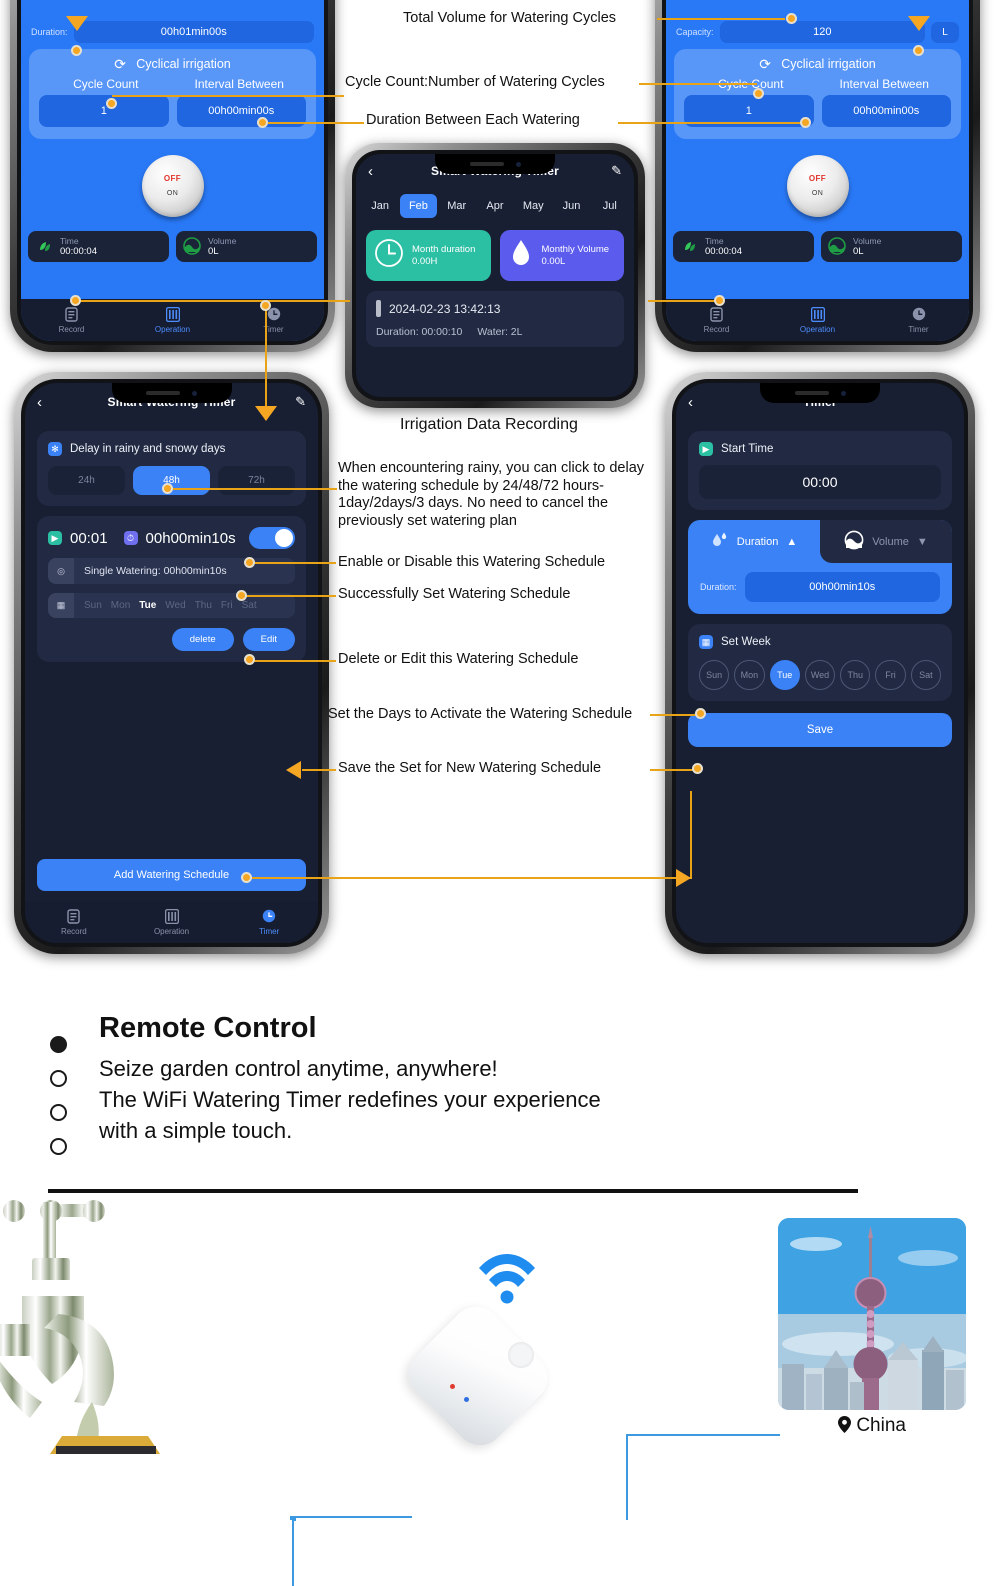 This screenshot has width=1000, height=1586. What do you see at coordinates (172, 194) in the screenshot?
I see `knob-on-label: ON` at bounding box center [172, 194].